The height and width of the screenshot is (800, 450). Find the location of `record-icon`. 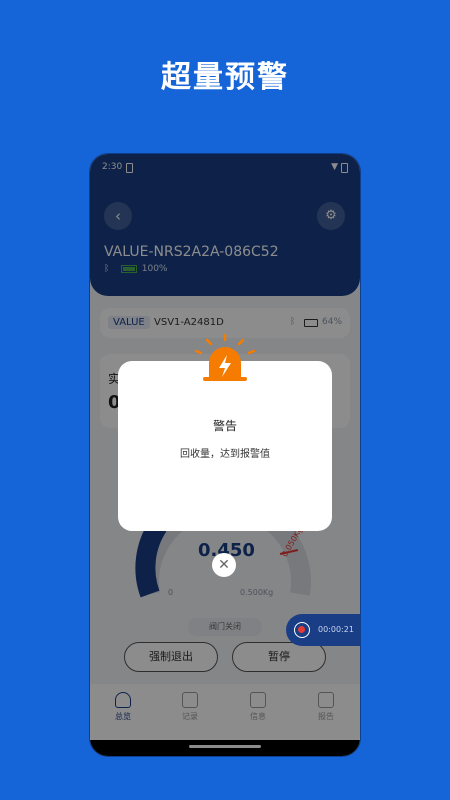

record-icon is located at coordinates (302, 630).